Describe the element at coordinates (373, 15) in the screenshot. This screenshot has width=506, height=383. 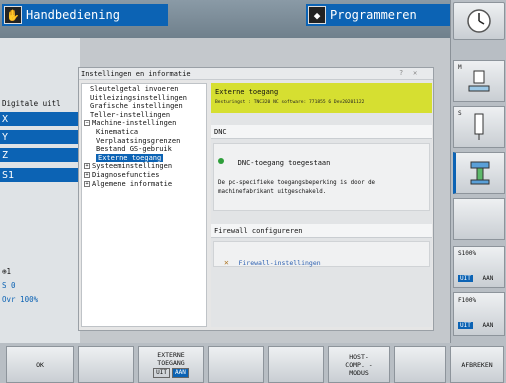
I see `mode-right-label: Programmeren` at that location.